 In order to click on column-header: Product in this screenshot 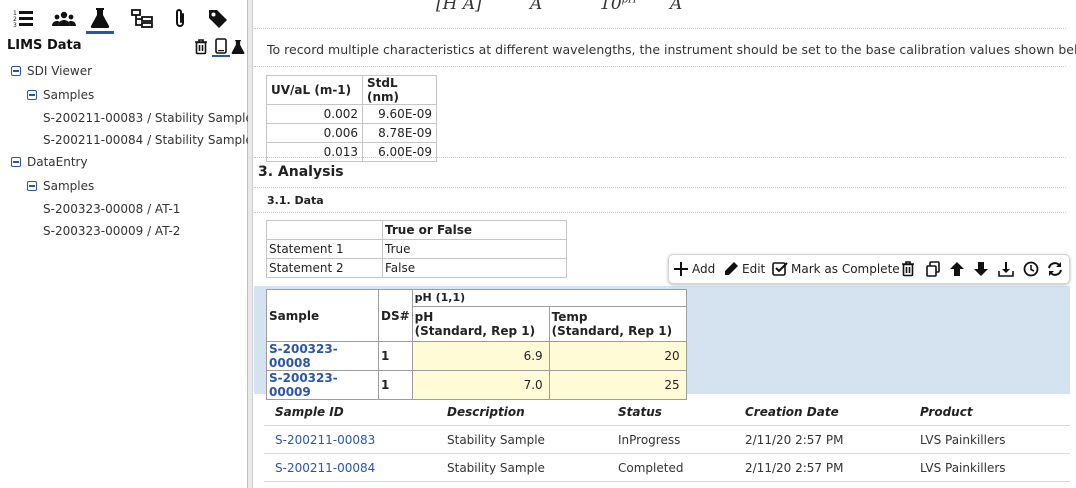, I will do `click(946, 412)`.